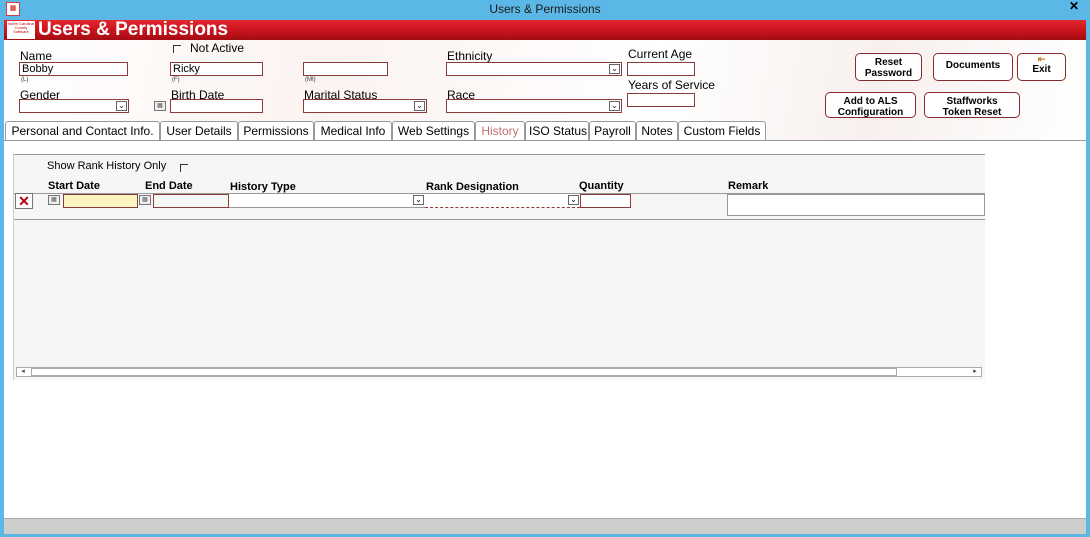  Describe the element at coordinates (534, 106) in the screenshot. I see `race-select: ⌄` at that location.